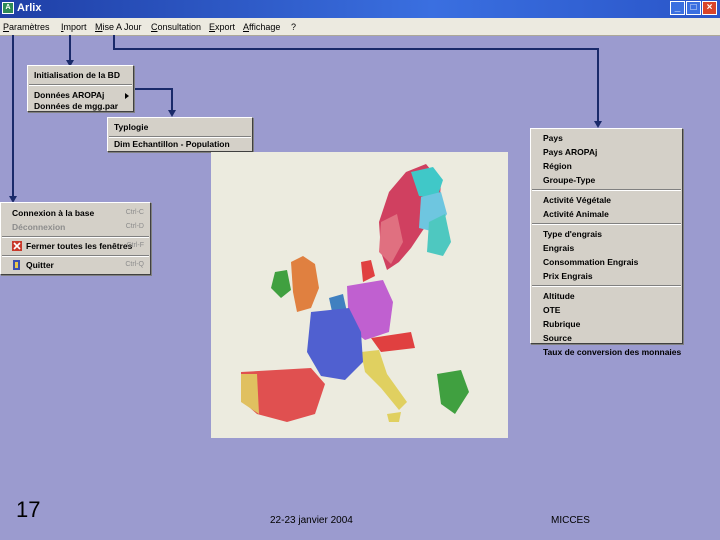 The image size is (720, 540). What do you see at coordinates (75, 265) in the screenshot?
I see `menu-item-quitter: Quitter Ctrl-Q` at bounding box center [75, 265].